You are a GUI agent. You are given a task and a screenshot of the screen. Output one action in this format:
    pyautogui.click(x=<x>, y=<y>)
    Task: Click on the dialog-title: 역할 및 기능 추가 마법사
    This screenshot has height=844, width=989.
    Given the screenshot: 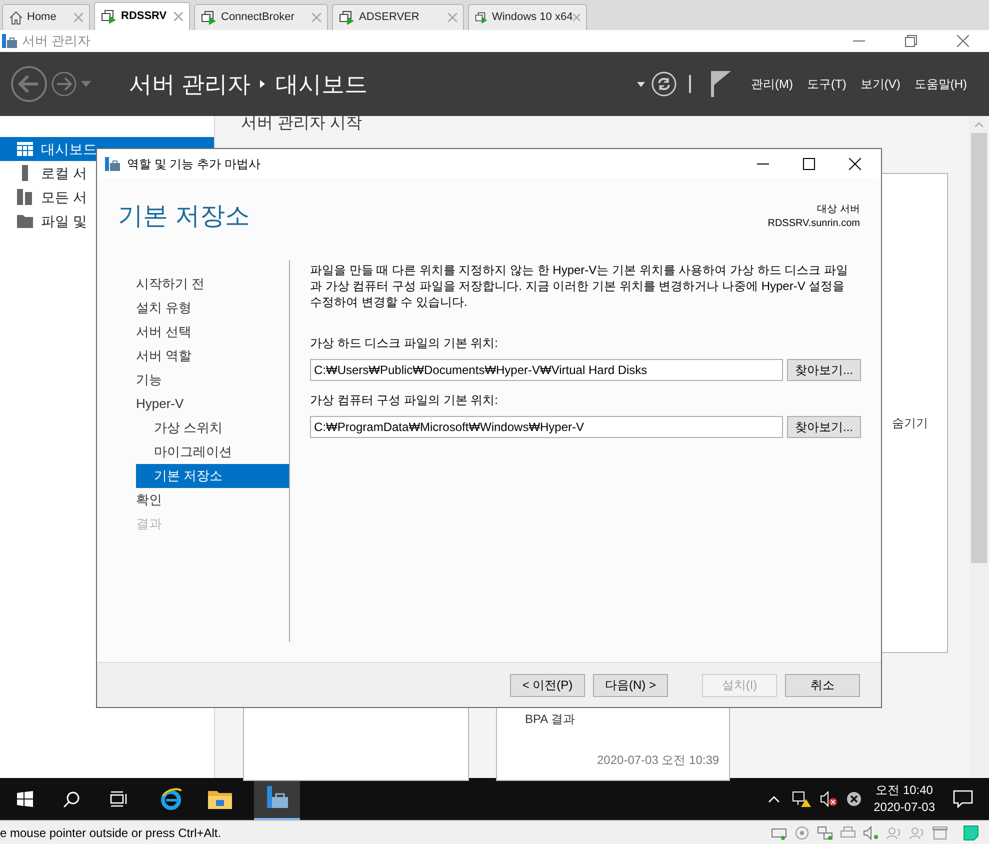 What is the action you would take?
    pyautogui.click(x=193, y=164)
    